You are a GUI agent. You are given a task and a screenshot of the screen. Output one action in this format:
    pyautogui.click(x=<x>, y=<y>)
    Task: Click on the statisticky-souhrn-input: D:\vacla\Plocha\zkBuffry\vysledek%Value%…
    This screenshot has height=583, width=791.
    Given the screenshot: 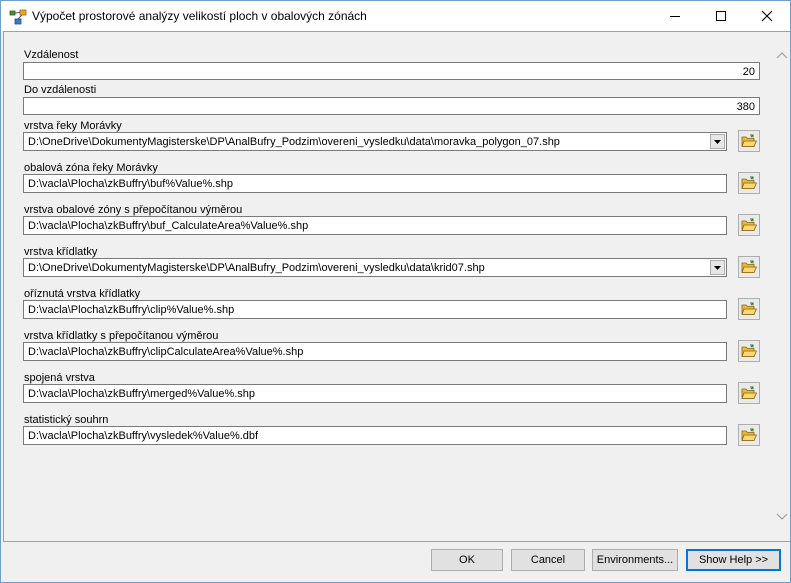 What is the action you would take?
    pyautogui.click(x=375, y=435)
    